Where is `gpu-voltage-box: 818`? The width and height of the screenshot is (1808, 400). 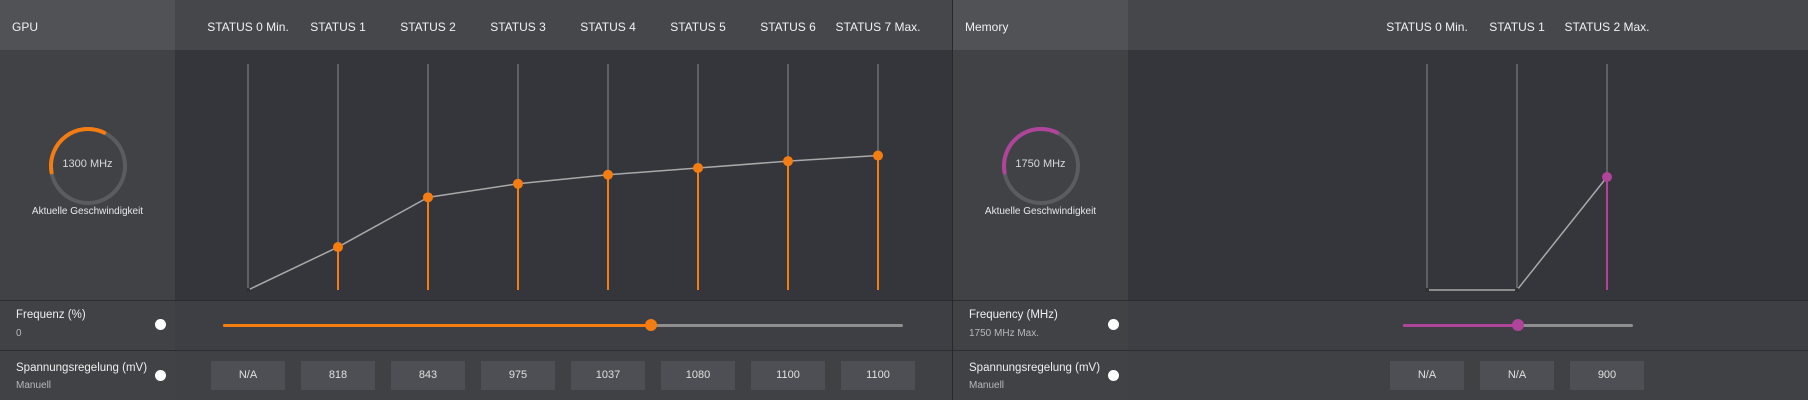 gpu-voltage-box: 818 is located at coordinates (338, 375).